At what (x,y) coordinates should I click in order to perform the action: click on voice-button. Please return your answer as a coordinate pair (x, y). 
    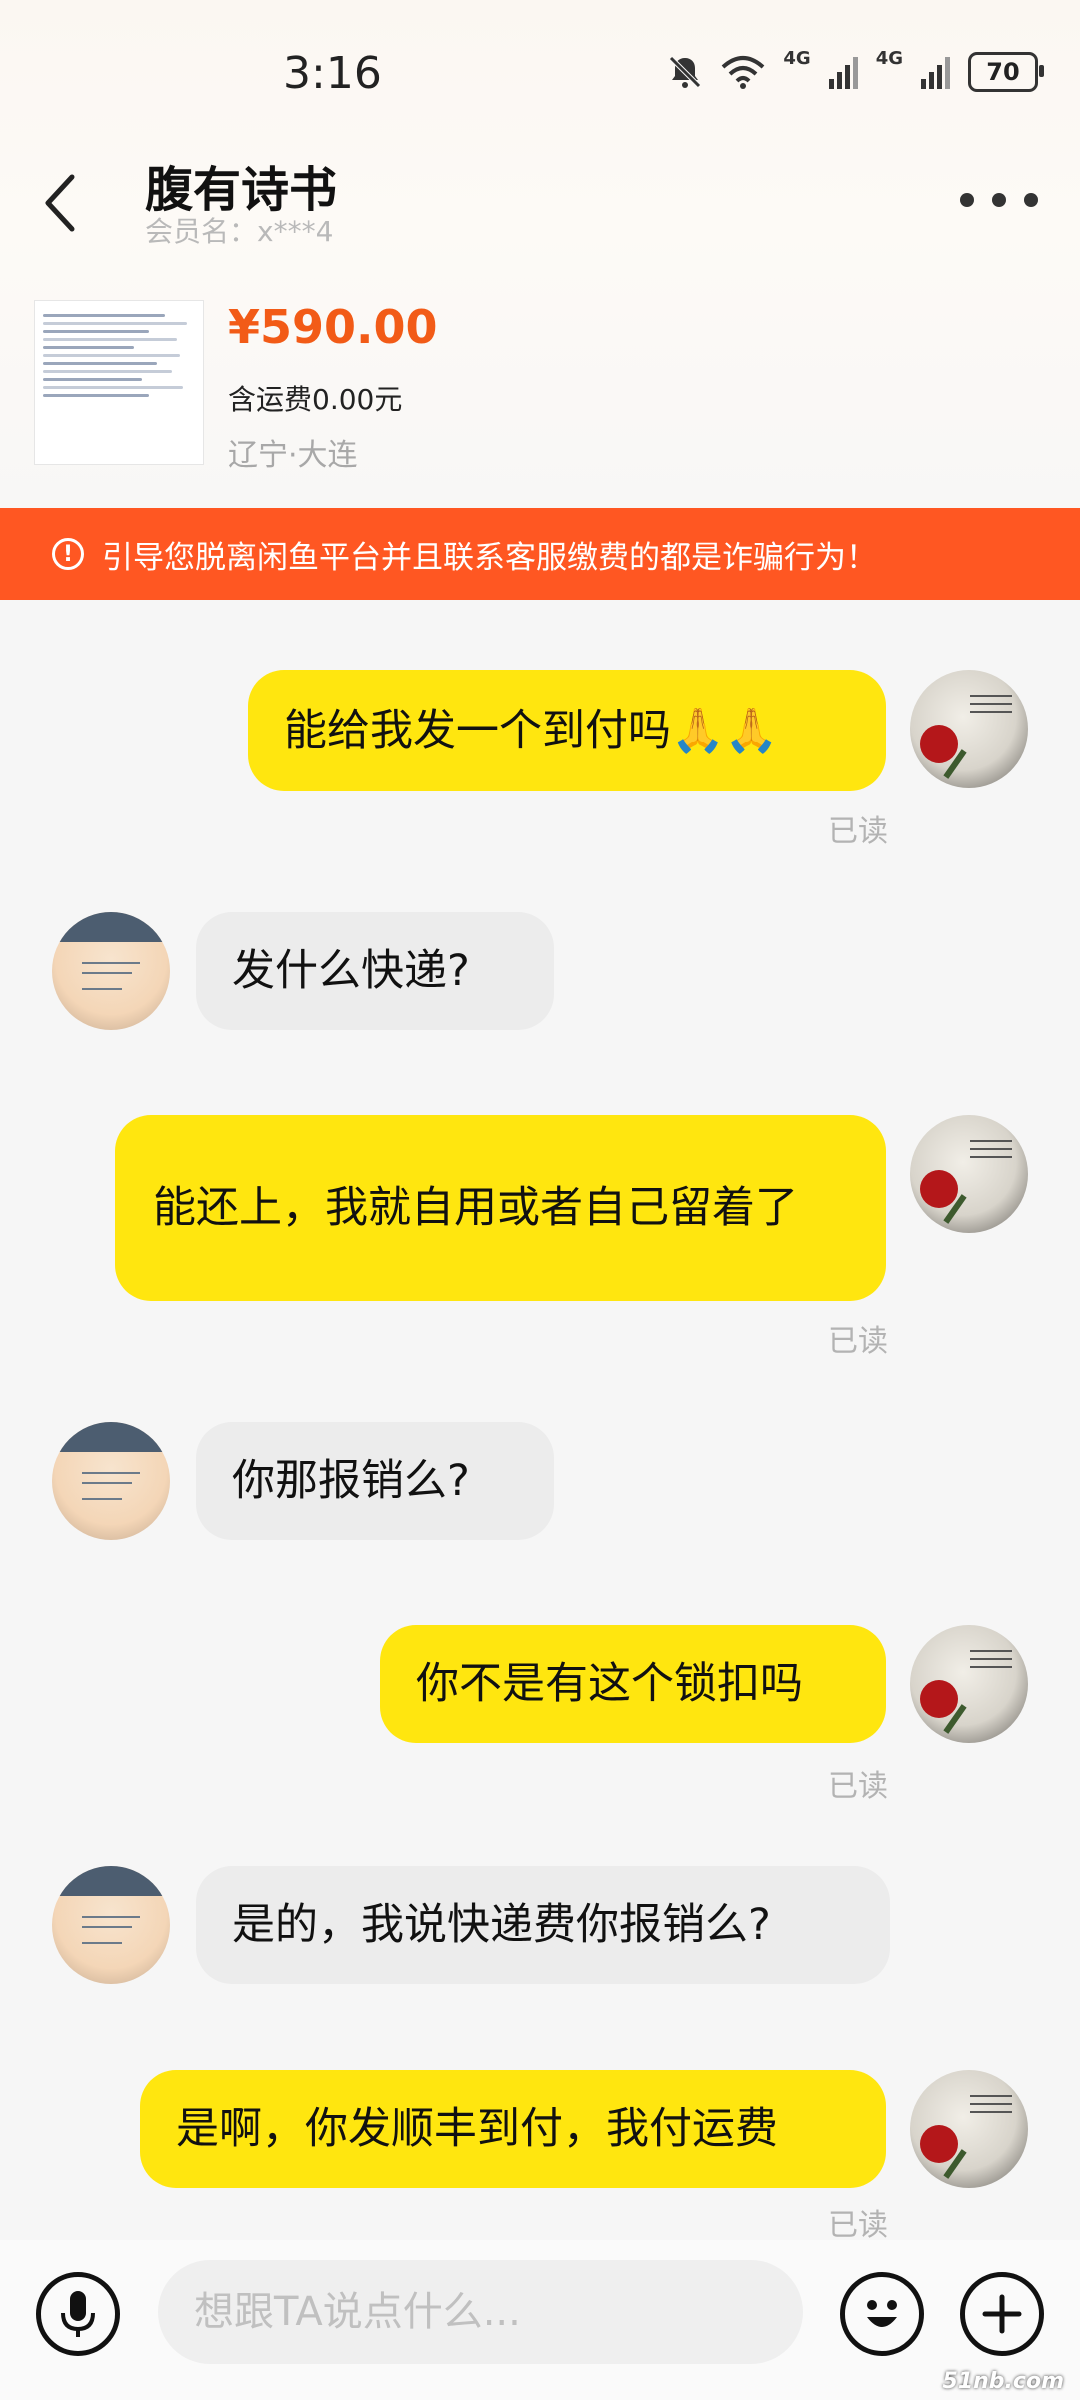
    Looking at the image, I should click on (78, 2314).